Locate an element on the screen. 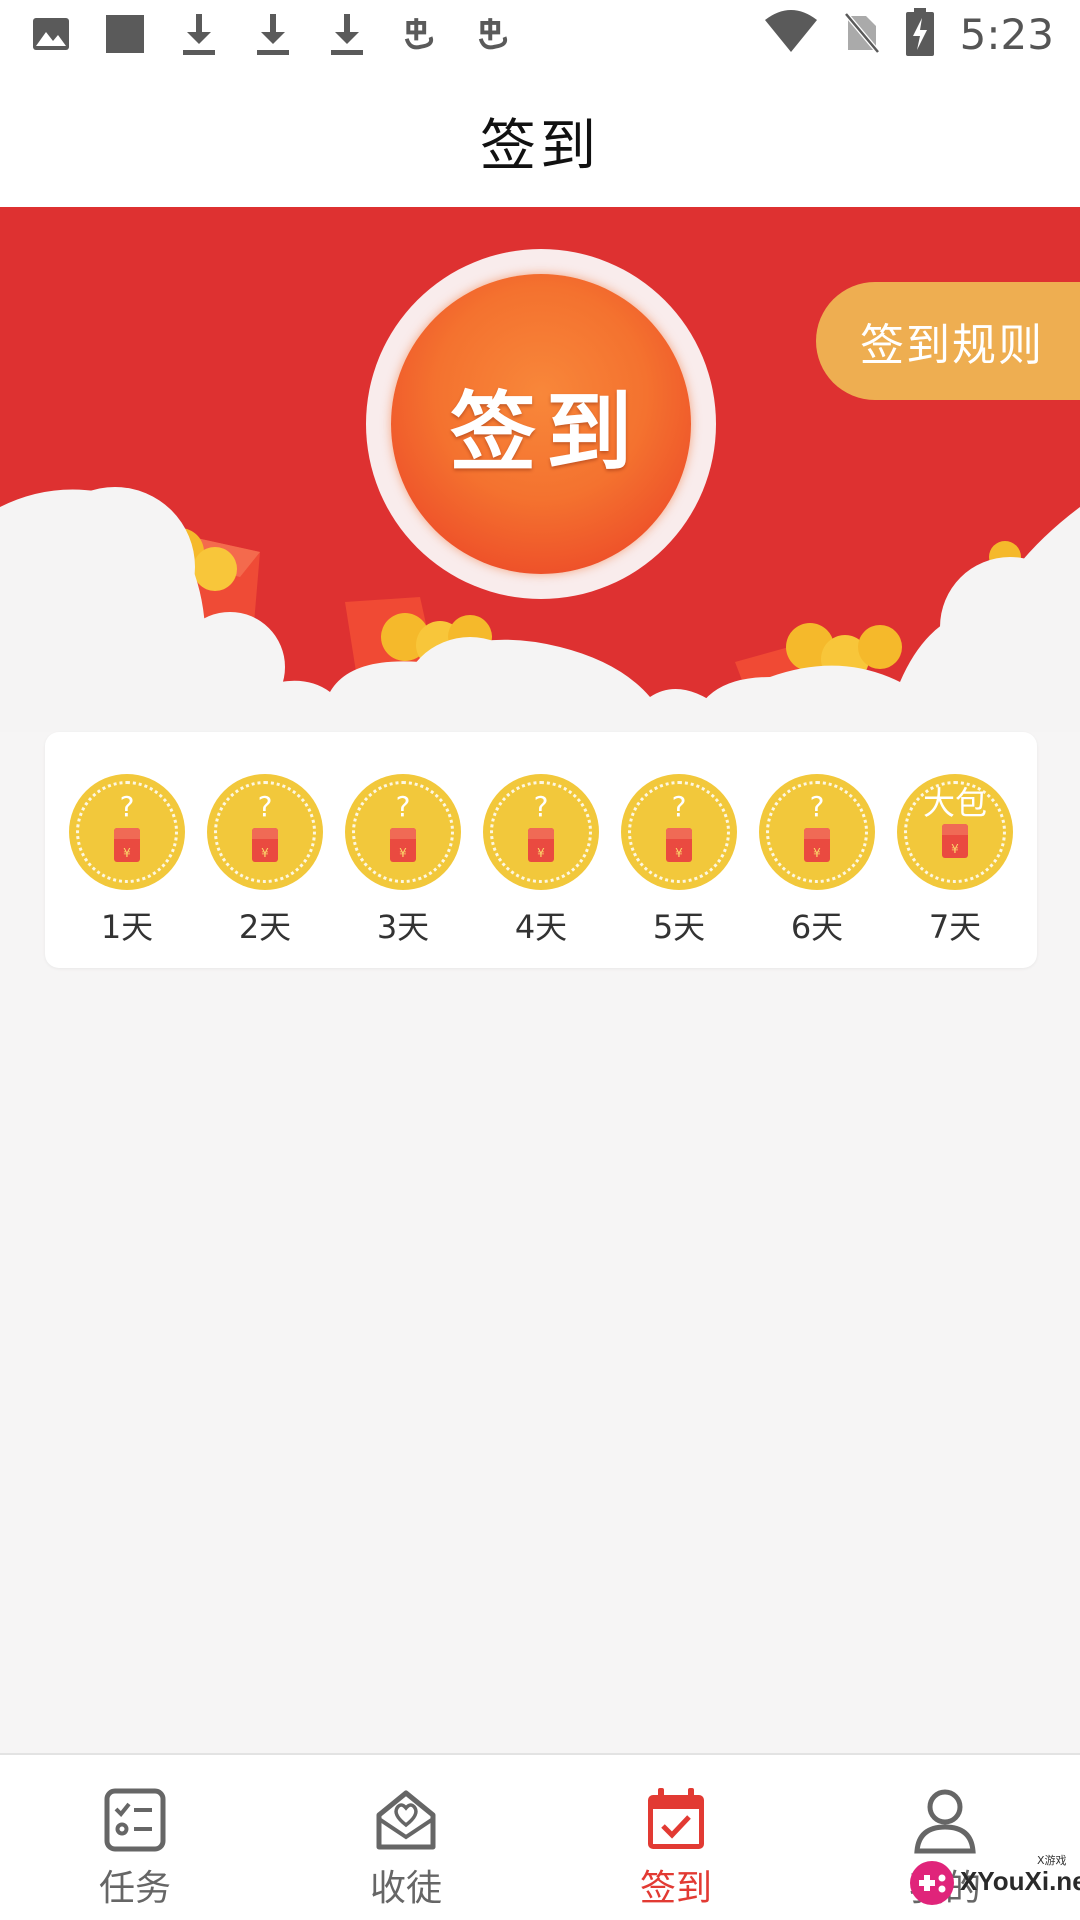 The image size is (1080, 1920). day-label: 2天 is located at coordinates (265, 927).